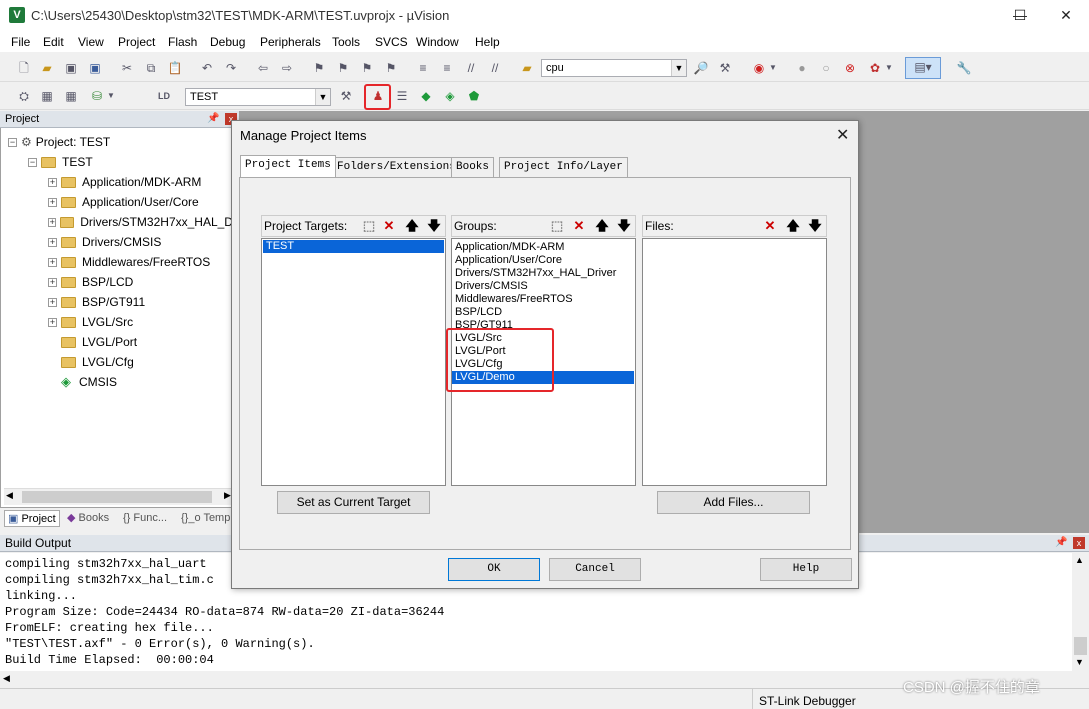 The width and height of the screenshot is (1089, 709). I want to click on delete-file-icon: ✕, so click(770, 226).